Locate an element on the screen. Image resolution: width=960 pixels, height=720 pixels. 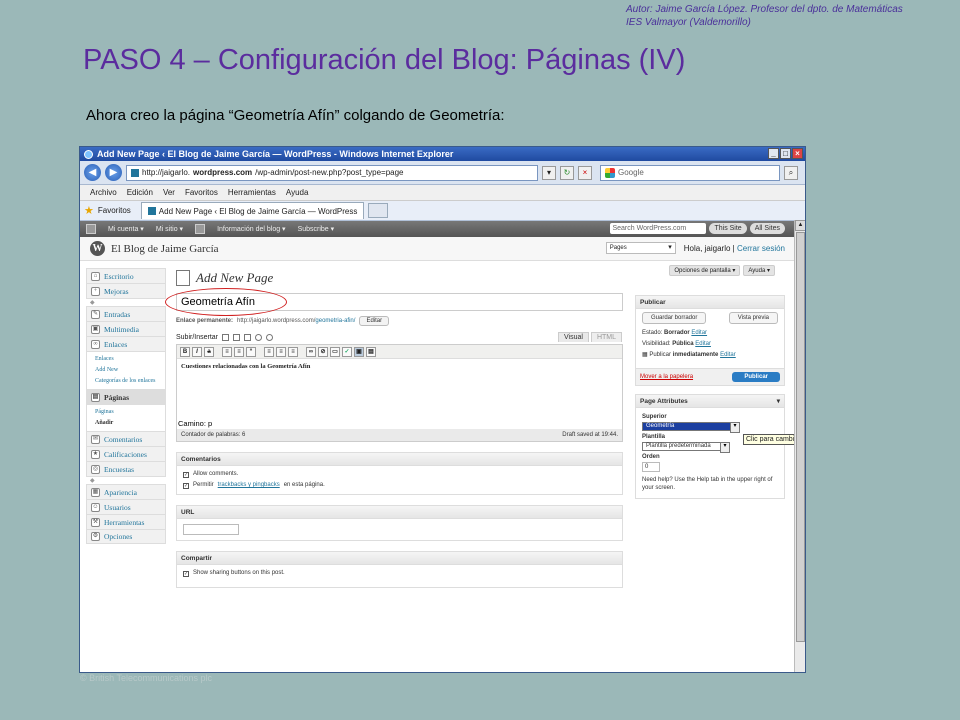
submenu-link-categories: Categorías de los enlaces is located at coordinates (130, 381).